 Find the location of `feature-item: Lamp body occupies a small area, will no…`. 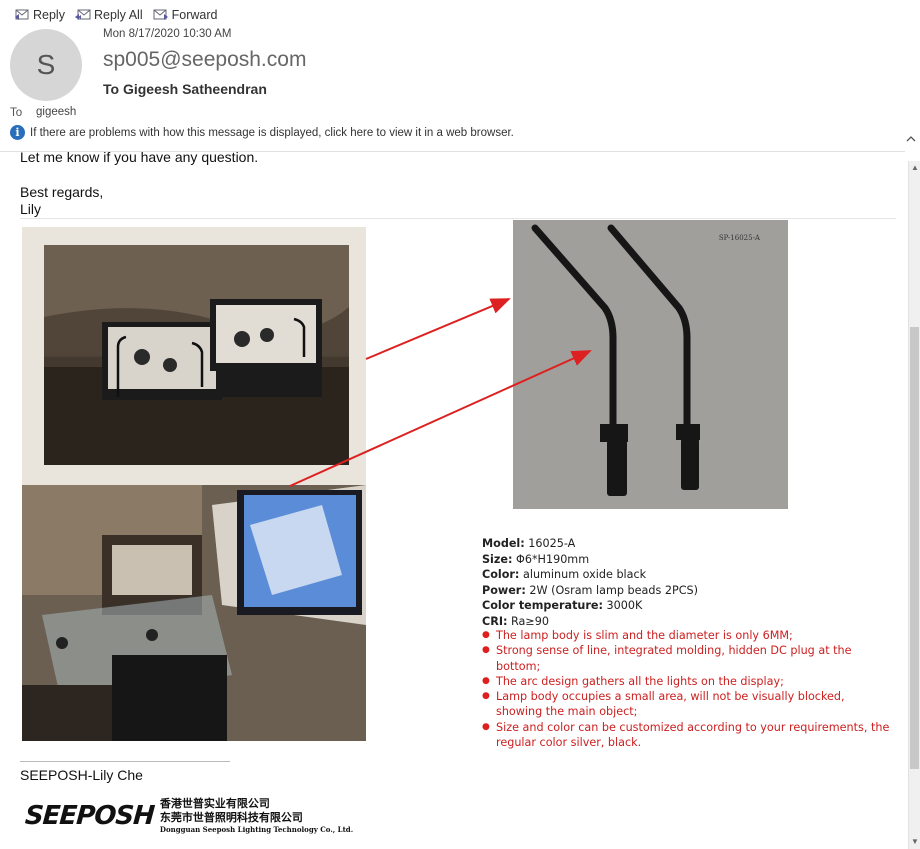

feature-item: Lamp body occupies a small area, will no… is located at coordinates (688, 704).